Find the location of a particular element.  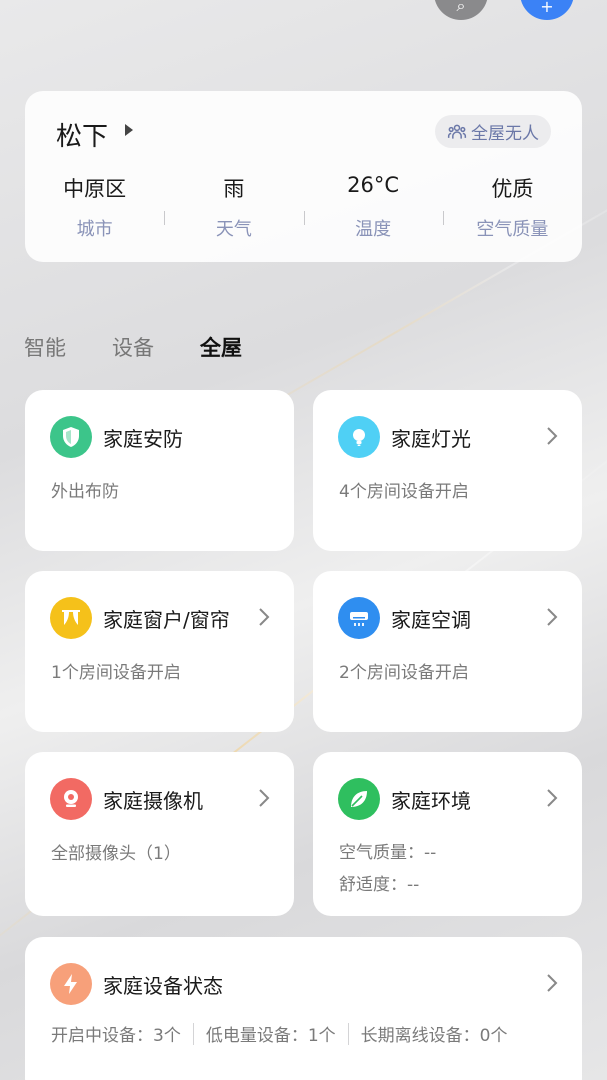

stat-label: 温度 is located at coordinates (373, 229).